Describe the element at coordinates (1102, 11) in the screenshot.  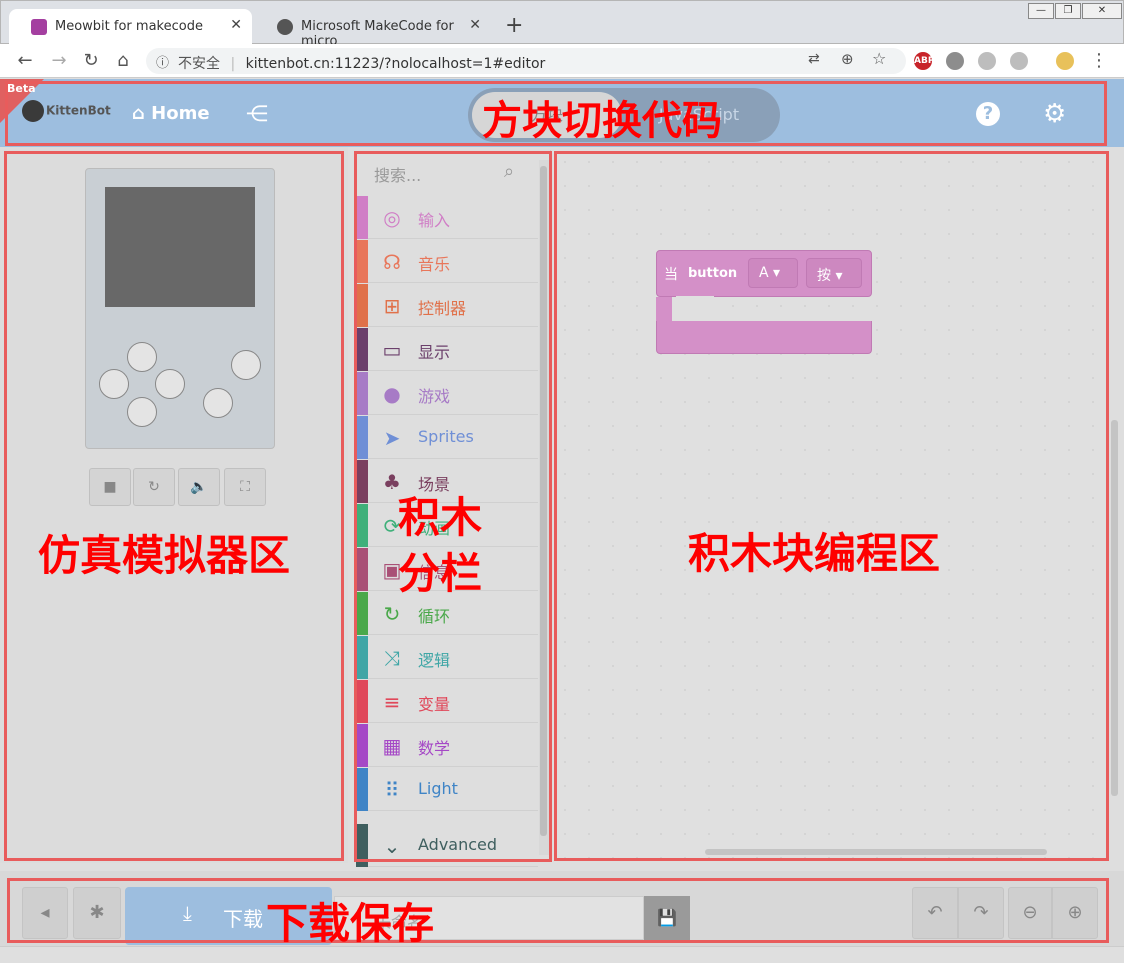
I see `close-window-icon: ✕` at that location.